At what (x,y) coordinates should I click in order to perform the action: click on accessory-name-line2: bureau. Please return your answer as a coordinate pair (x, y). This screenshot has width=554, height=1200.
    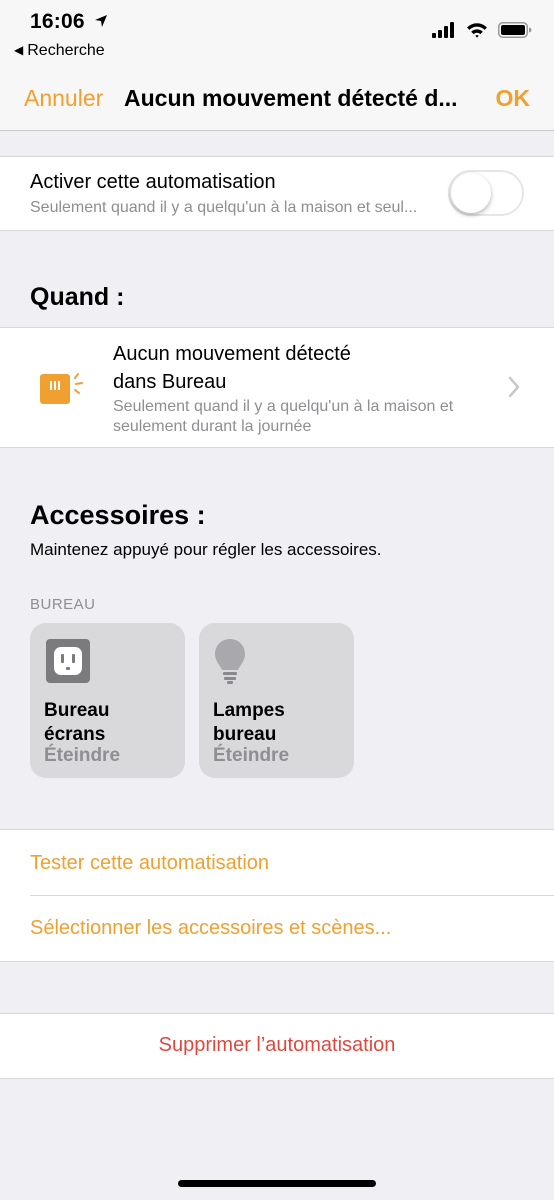
    Looking at the image, I should click on (245, 734).